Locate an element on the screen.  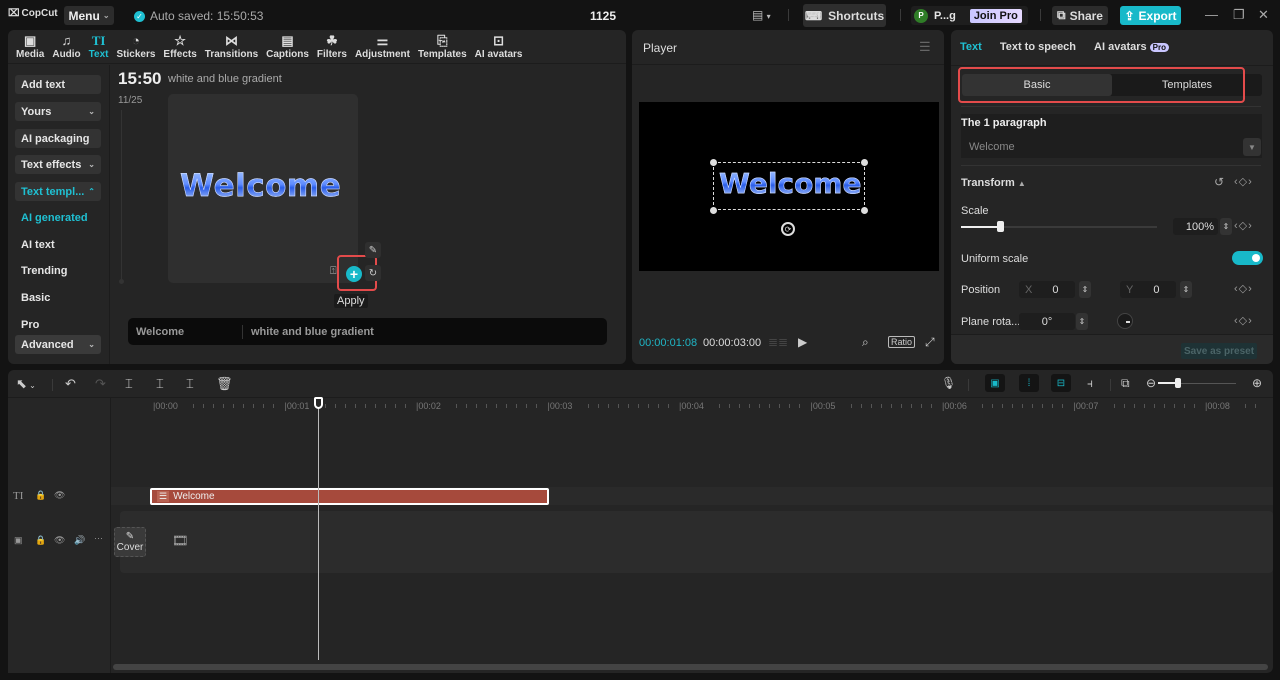
auto-snapping-icon: ⁞ is located at coordinates (1029, 383).